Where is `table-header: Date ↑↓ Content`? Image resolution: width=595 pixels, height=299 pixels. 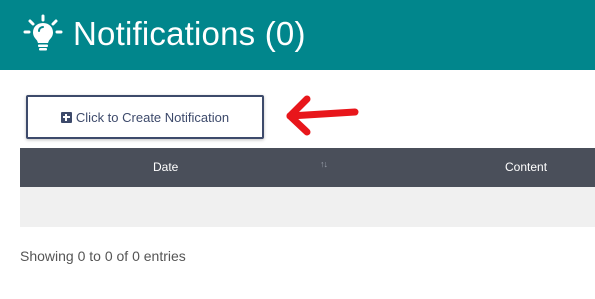 table-header: Date ↑↓ Content is located at coordinates (307, 167).